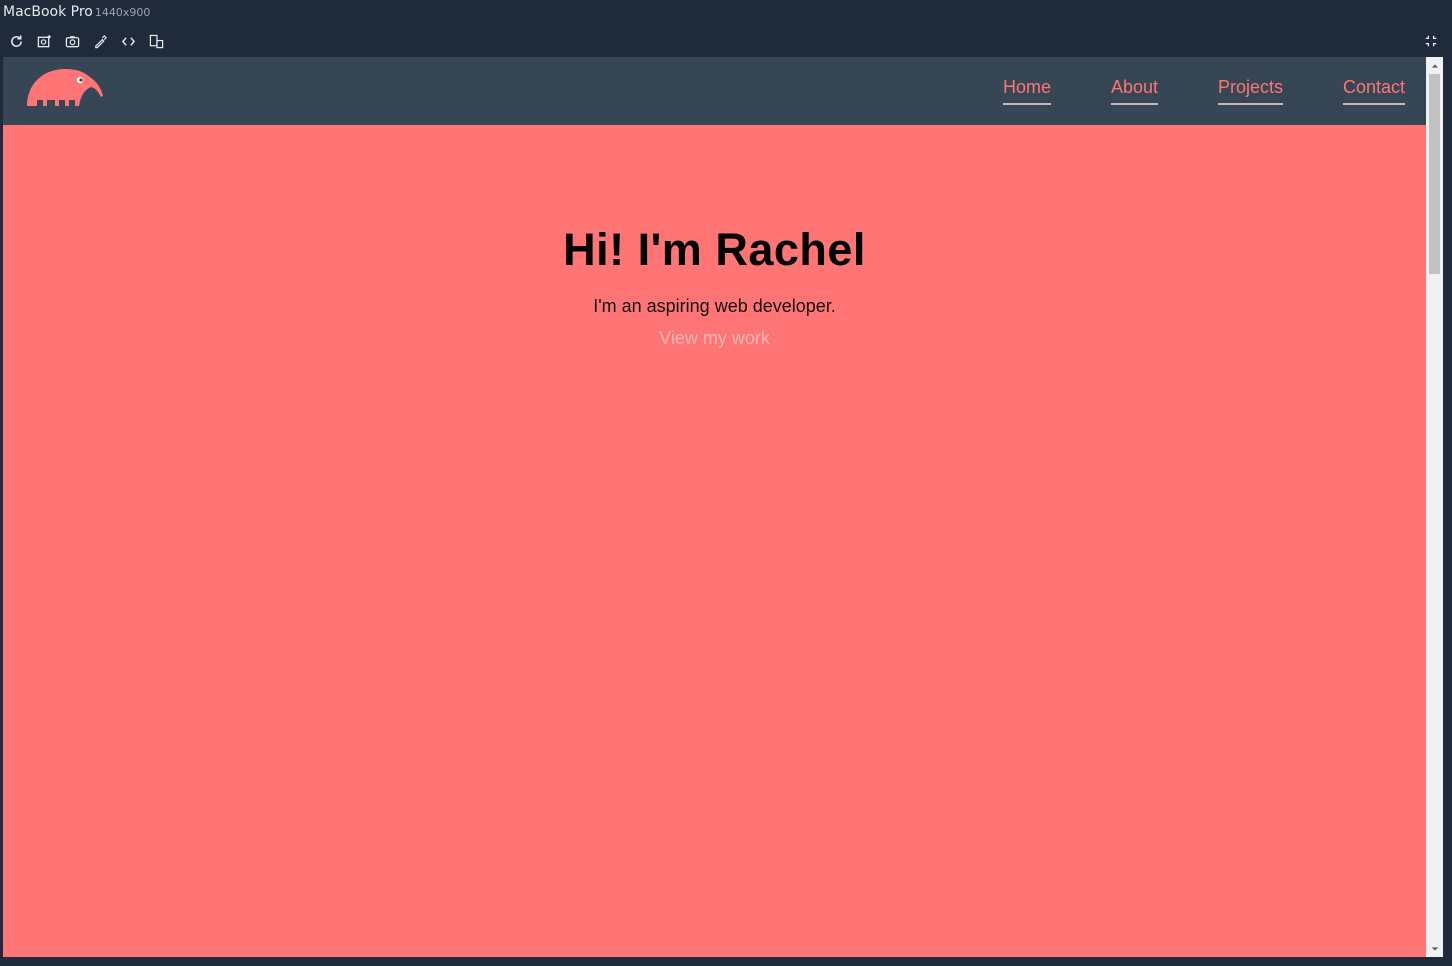 The height and width of the screenshot is (966, 1452). I want to click on device-label: MacBook Pro 1440x900, so click(76, 12).